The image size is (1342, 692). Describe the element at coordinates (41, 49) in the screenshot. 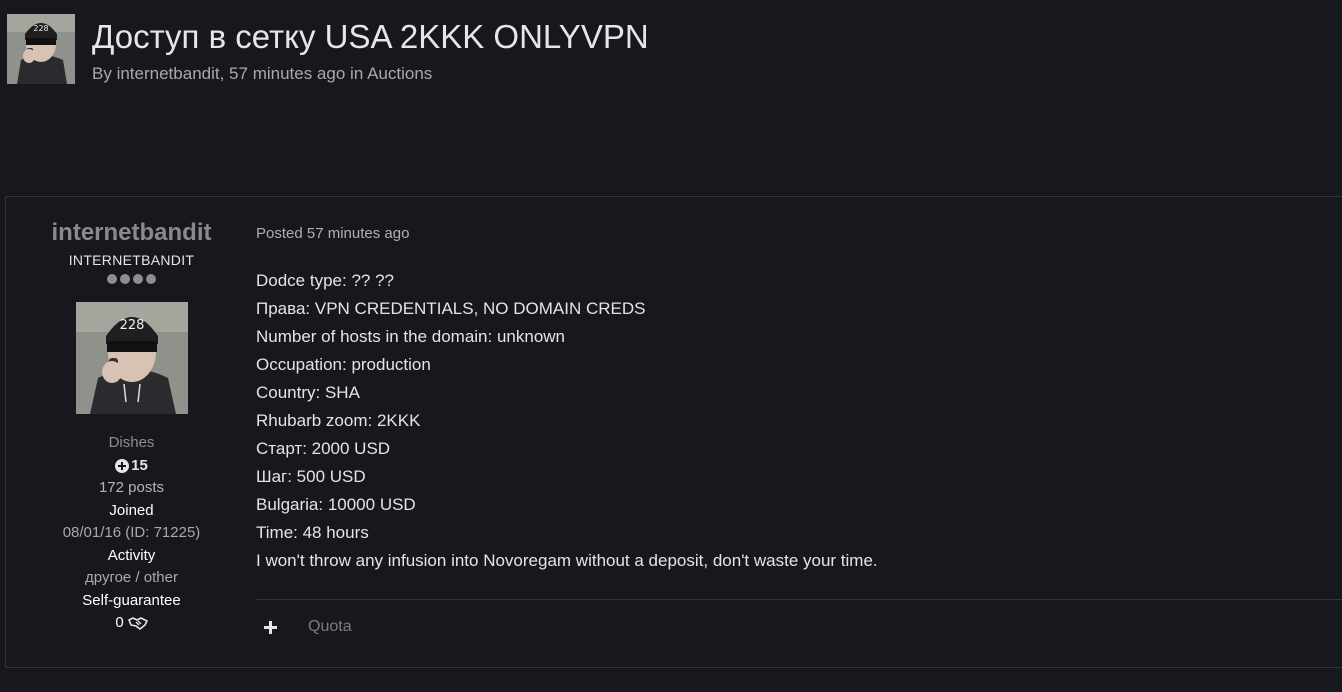

I see `topic-author-avatar: 228` at that location.